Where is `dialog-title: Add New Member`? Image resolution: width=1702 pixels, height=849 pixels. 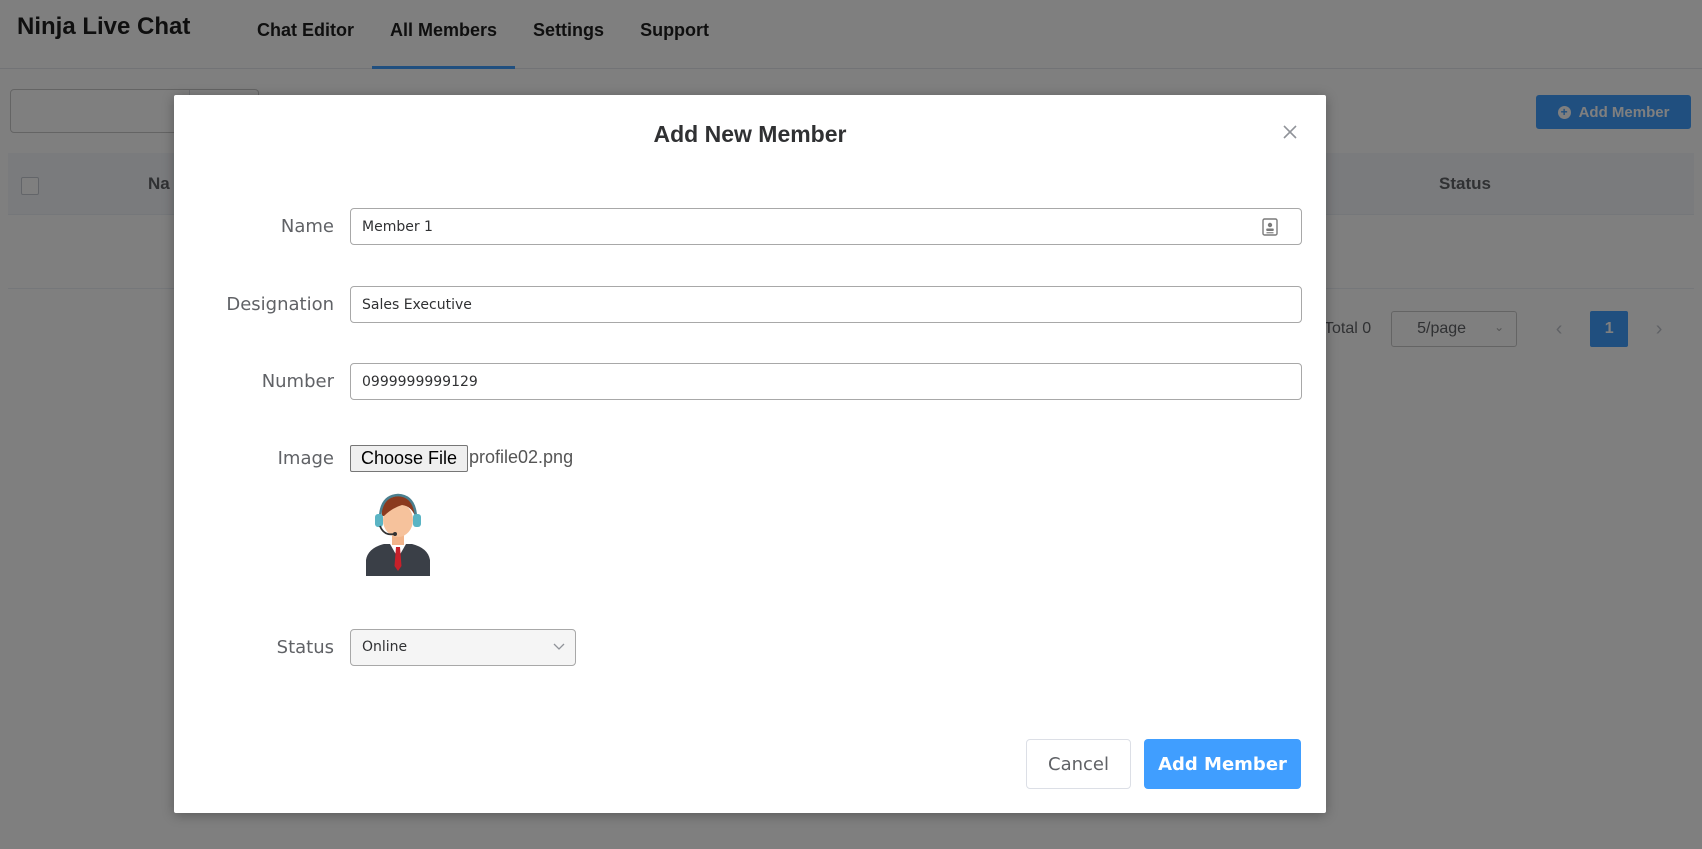 dialog-title: Add New Member is located at coordinates (750, 134).